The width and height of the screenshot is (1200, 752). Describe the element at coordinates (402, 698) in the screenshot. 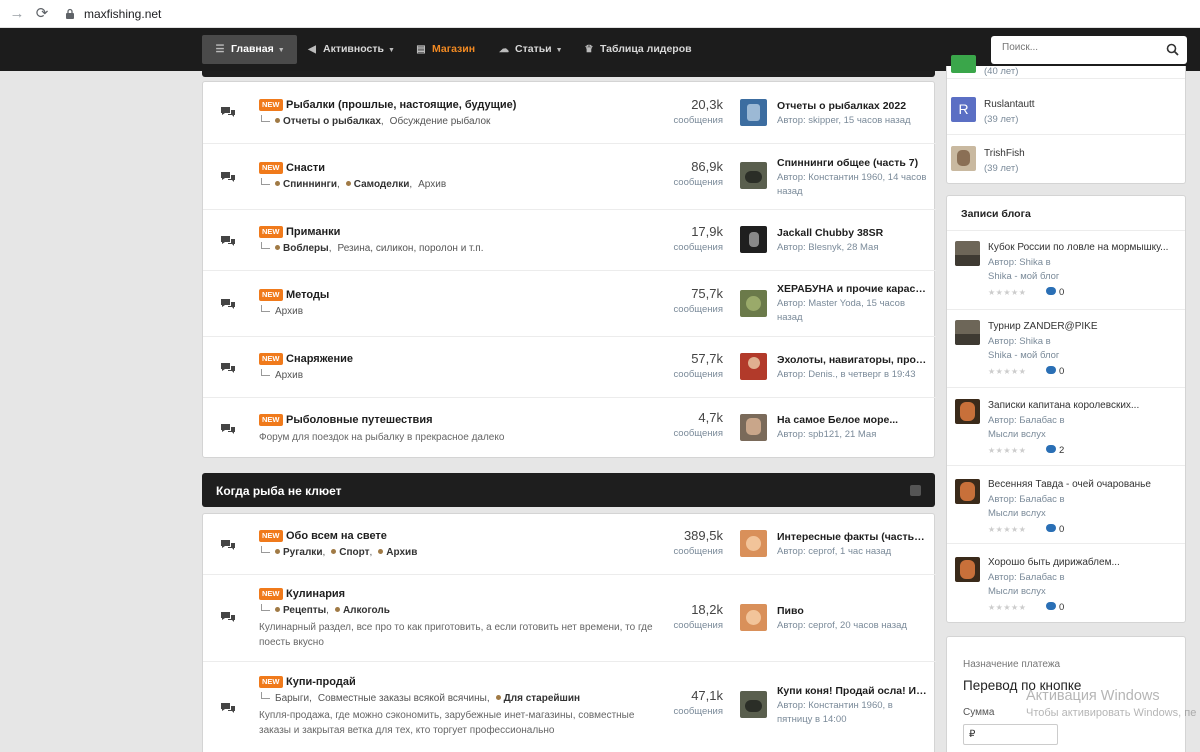

I see `subforum-link: Совместные заказы всякой всячины` at that location.